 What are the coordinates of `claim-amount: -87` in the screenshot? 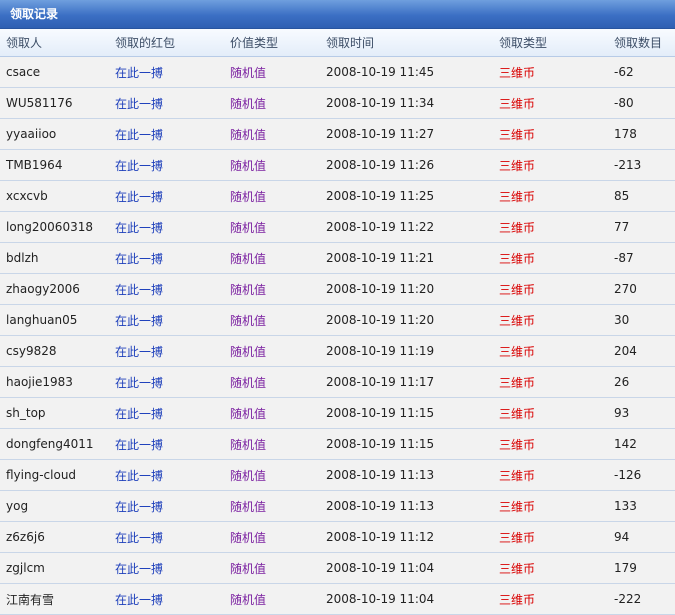 It's located at (624, 258).